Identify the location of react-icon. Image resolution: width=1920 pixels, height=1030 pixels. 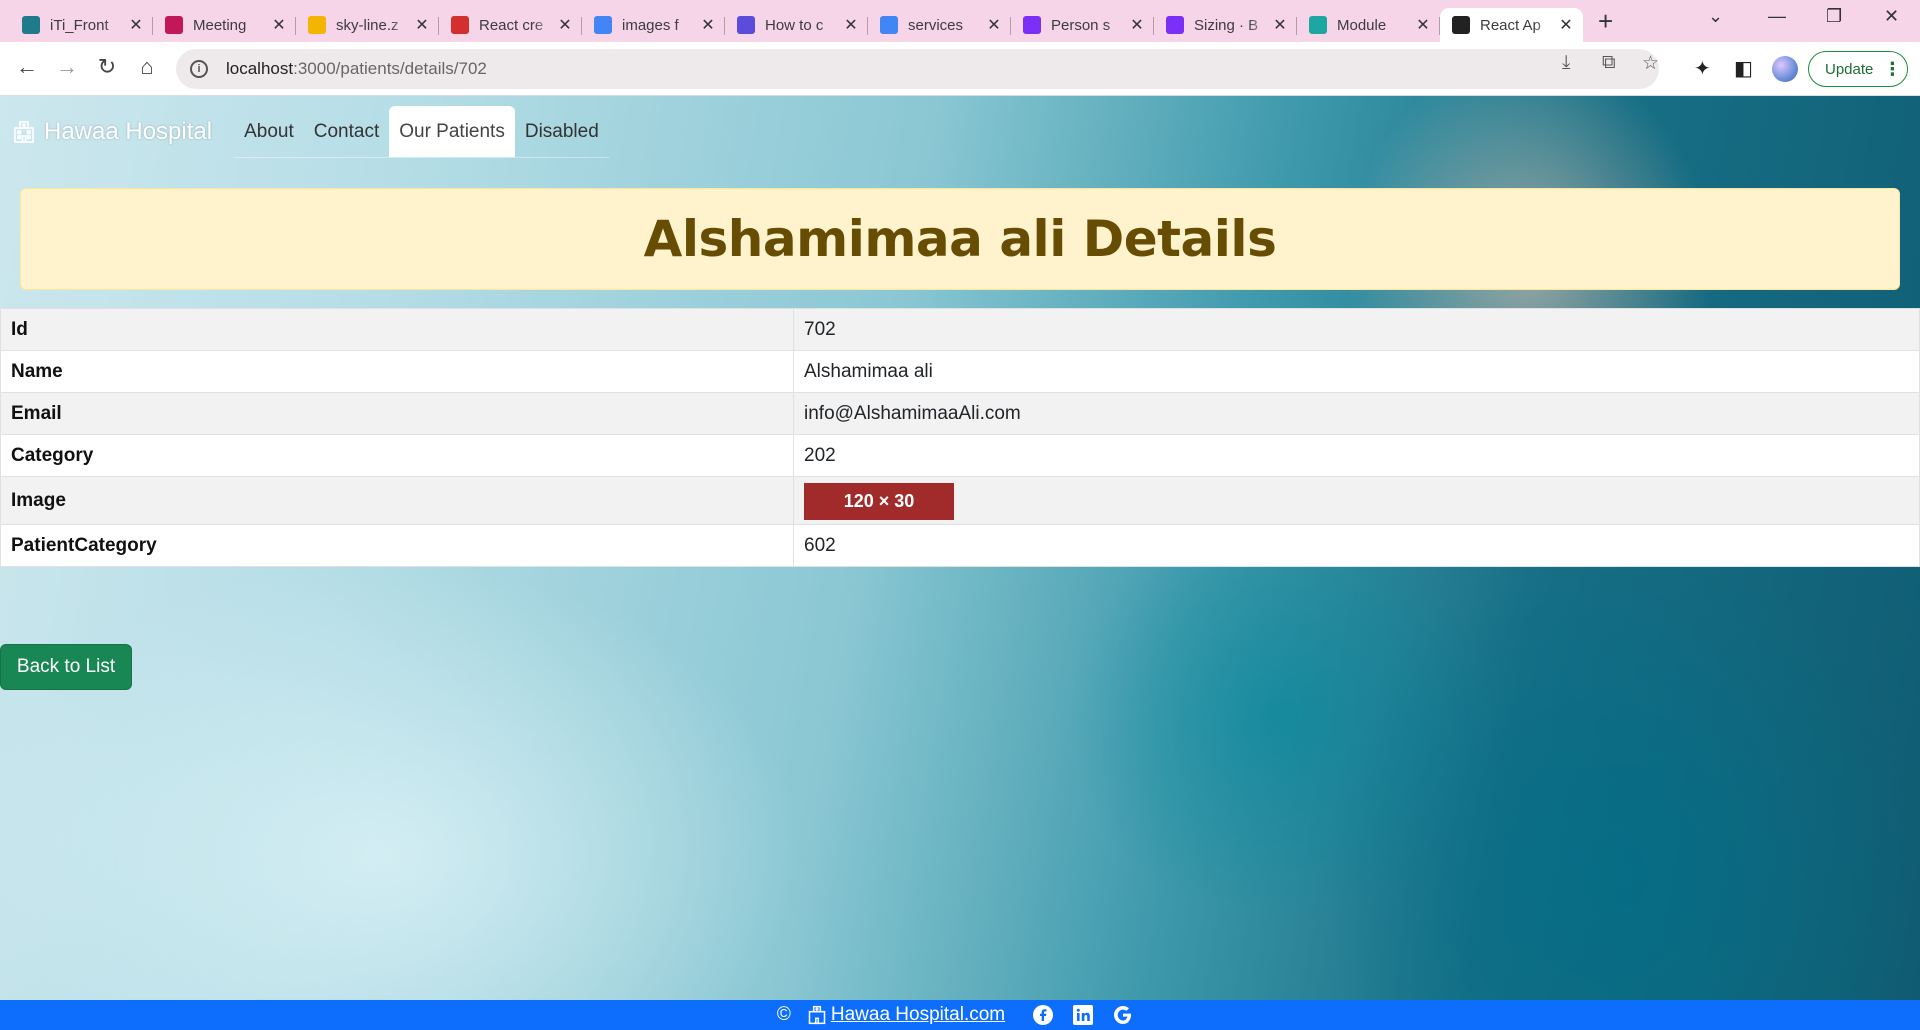
(1461, 25).